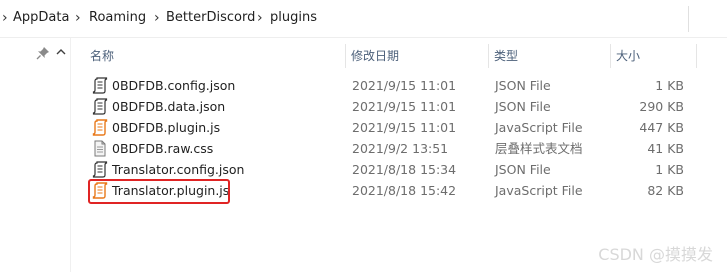 The image size is (727, 272). Describe the element at coordinates (506, 56) in the screenshot. I see `column-header-type-label: 类型` at that location.